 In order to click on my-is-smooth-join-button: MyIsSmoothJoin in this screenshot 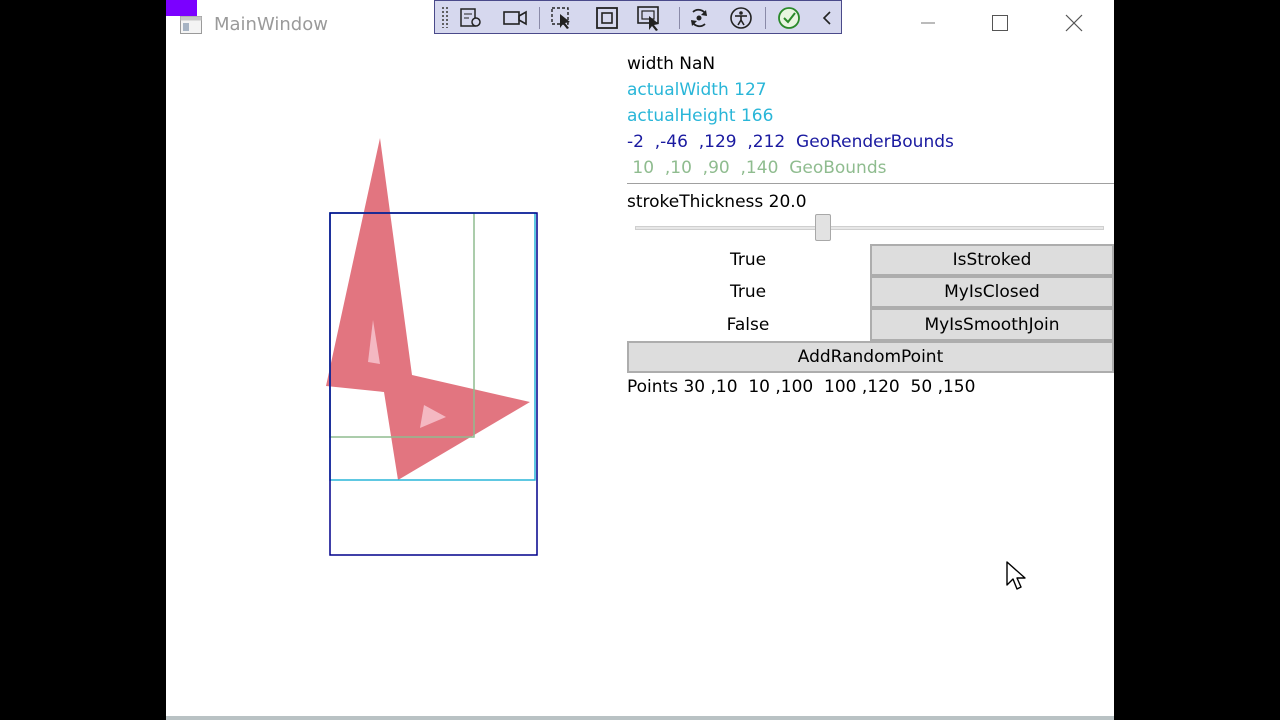, I will do `click(992, 324)`.